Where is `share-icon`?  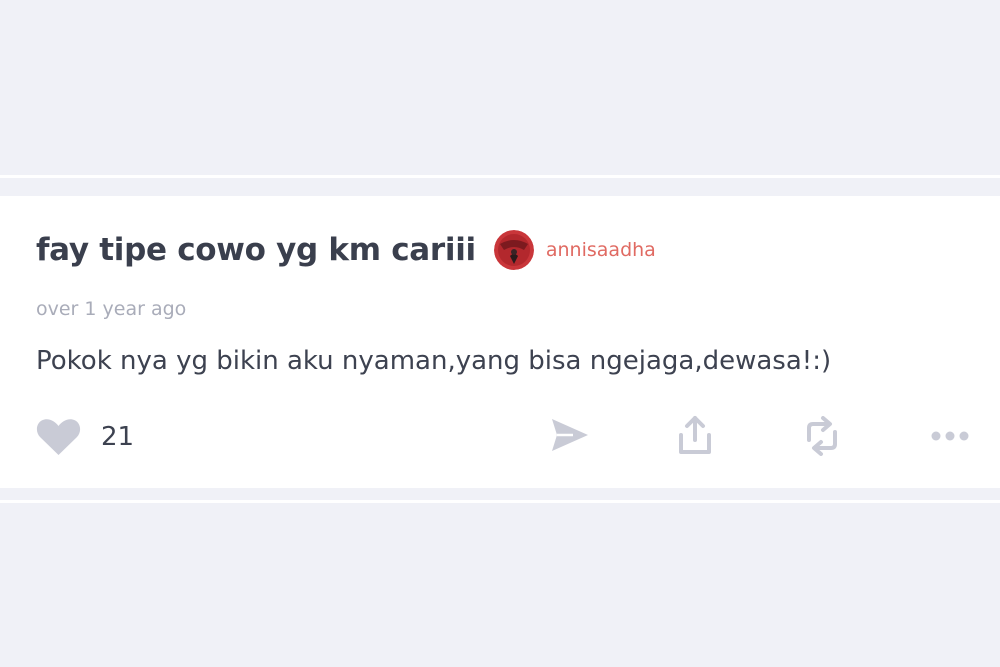 share-icon is located at coordinates (695, 435).